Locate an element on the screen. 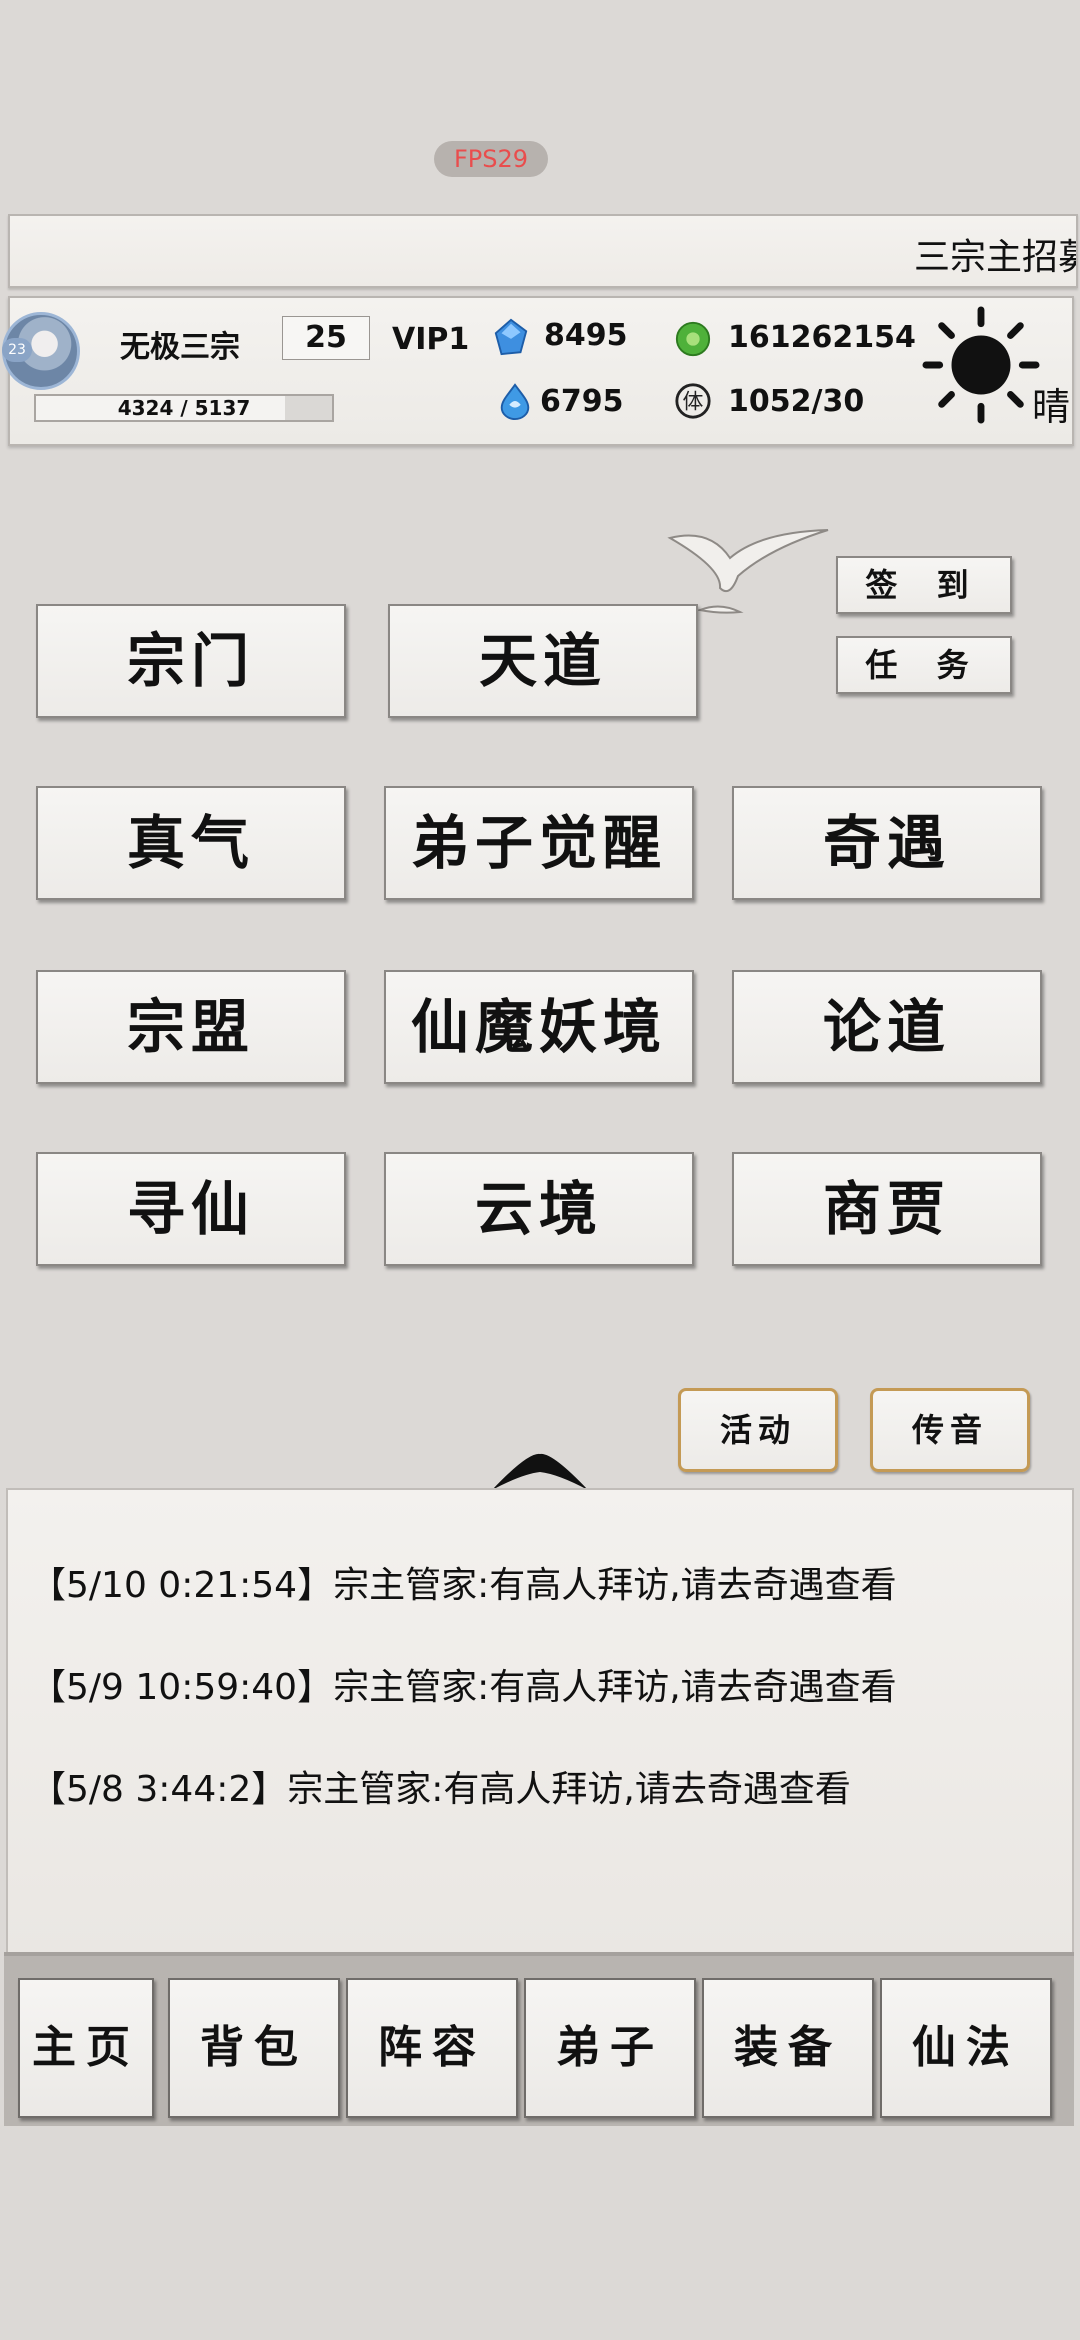 The image size is (1080, 2340). true-qi-button: 真气 is located at coordinates (191, 843).